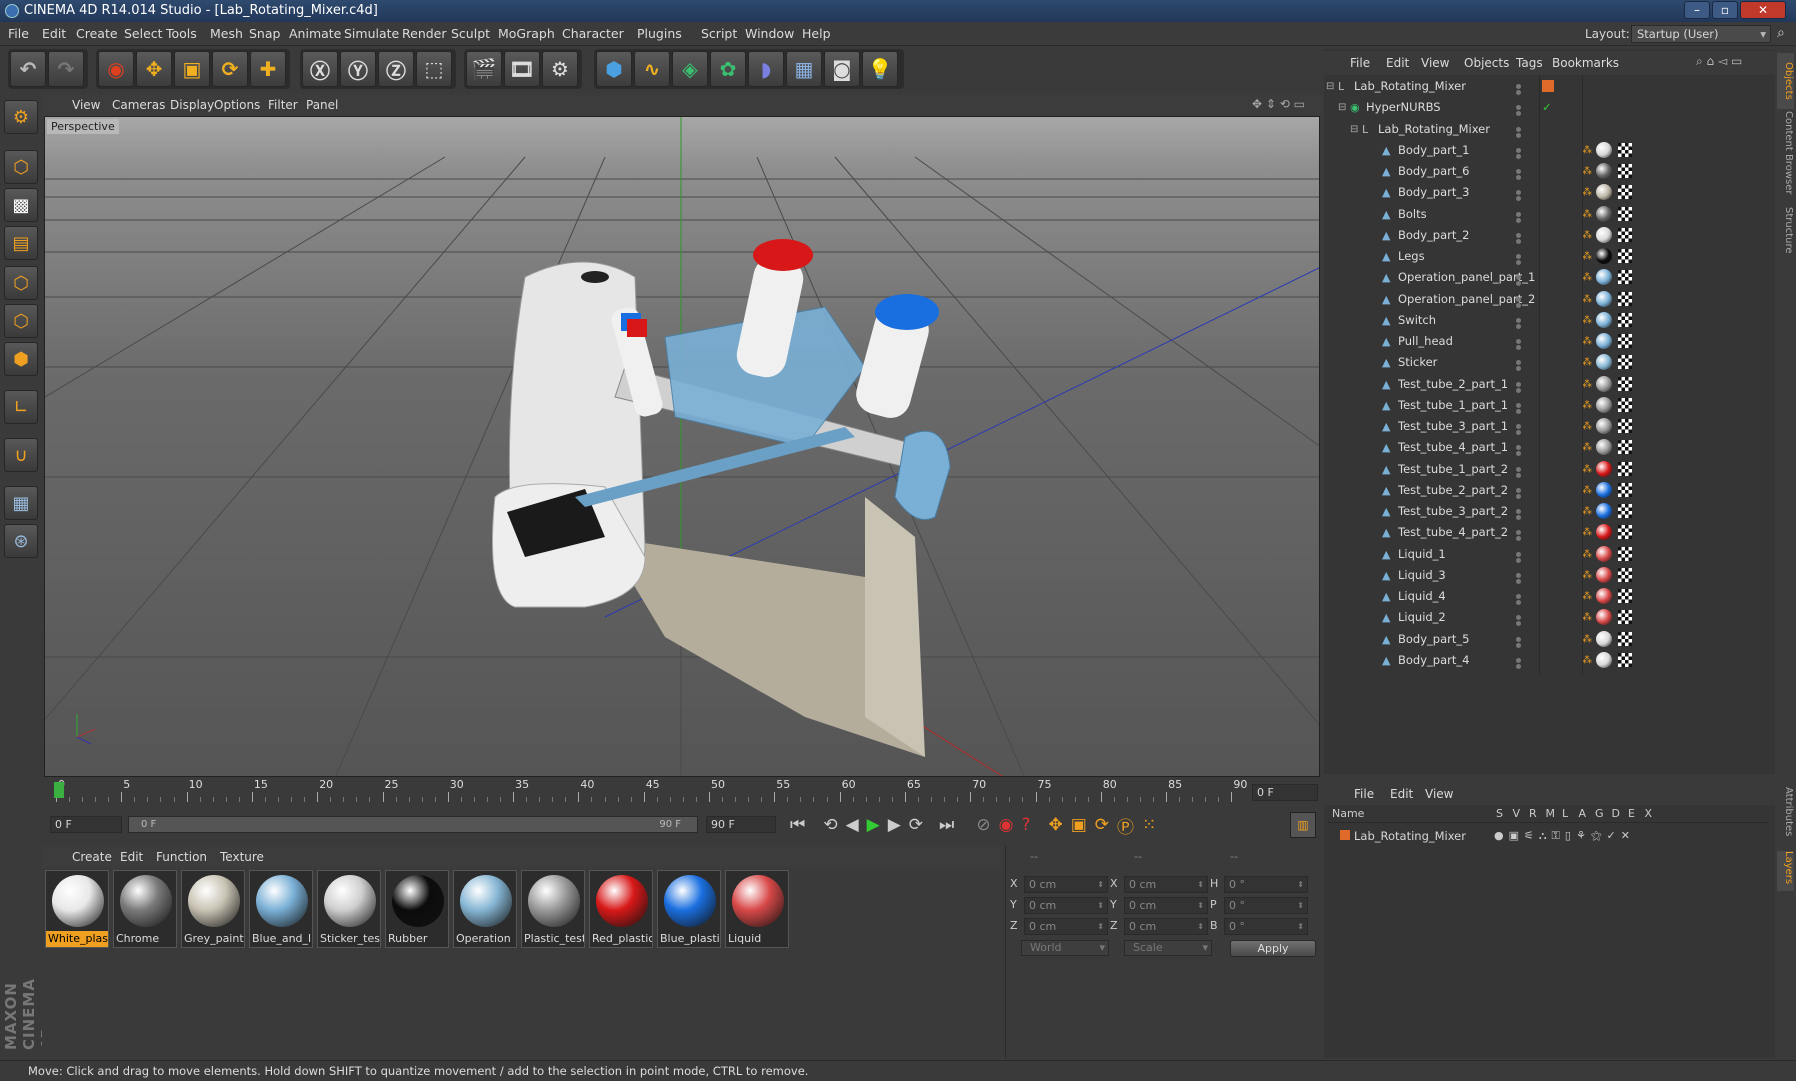 The image size is (1796, 1081). Describe the element at coordinates (689, 909) in the screenshot. I see `material-swatch: Blue_plasti` at that location.